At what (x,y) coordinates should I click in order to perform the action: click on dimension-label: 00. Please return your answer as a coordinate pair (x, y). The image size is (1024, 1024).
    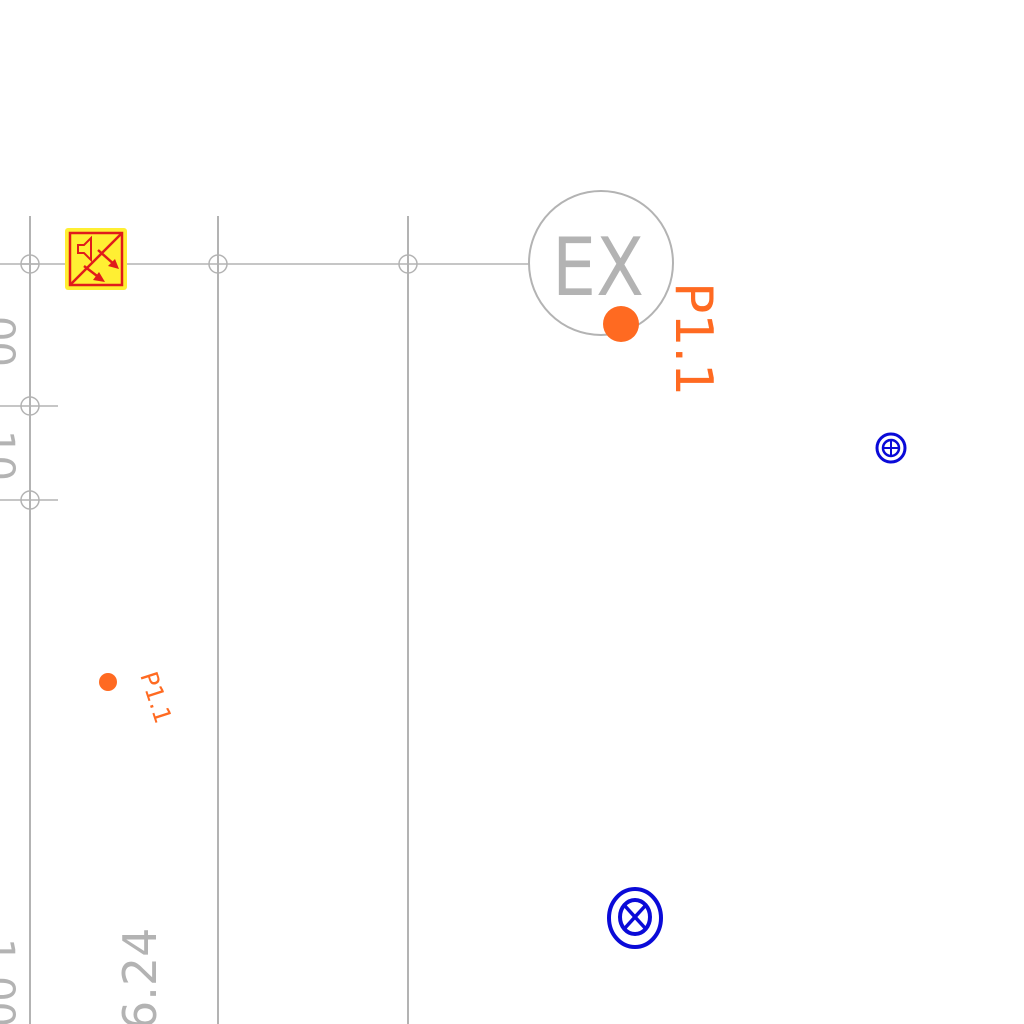
    Looking at the image, I should click on (11, 341).